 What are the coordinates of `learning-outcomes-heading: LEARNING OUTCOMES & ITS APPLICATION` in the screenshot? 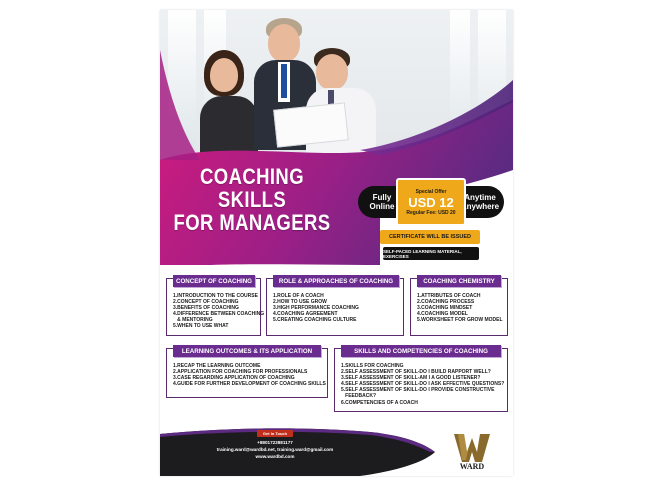 It's located at (247, 351).